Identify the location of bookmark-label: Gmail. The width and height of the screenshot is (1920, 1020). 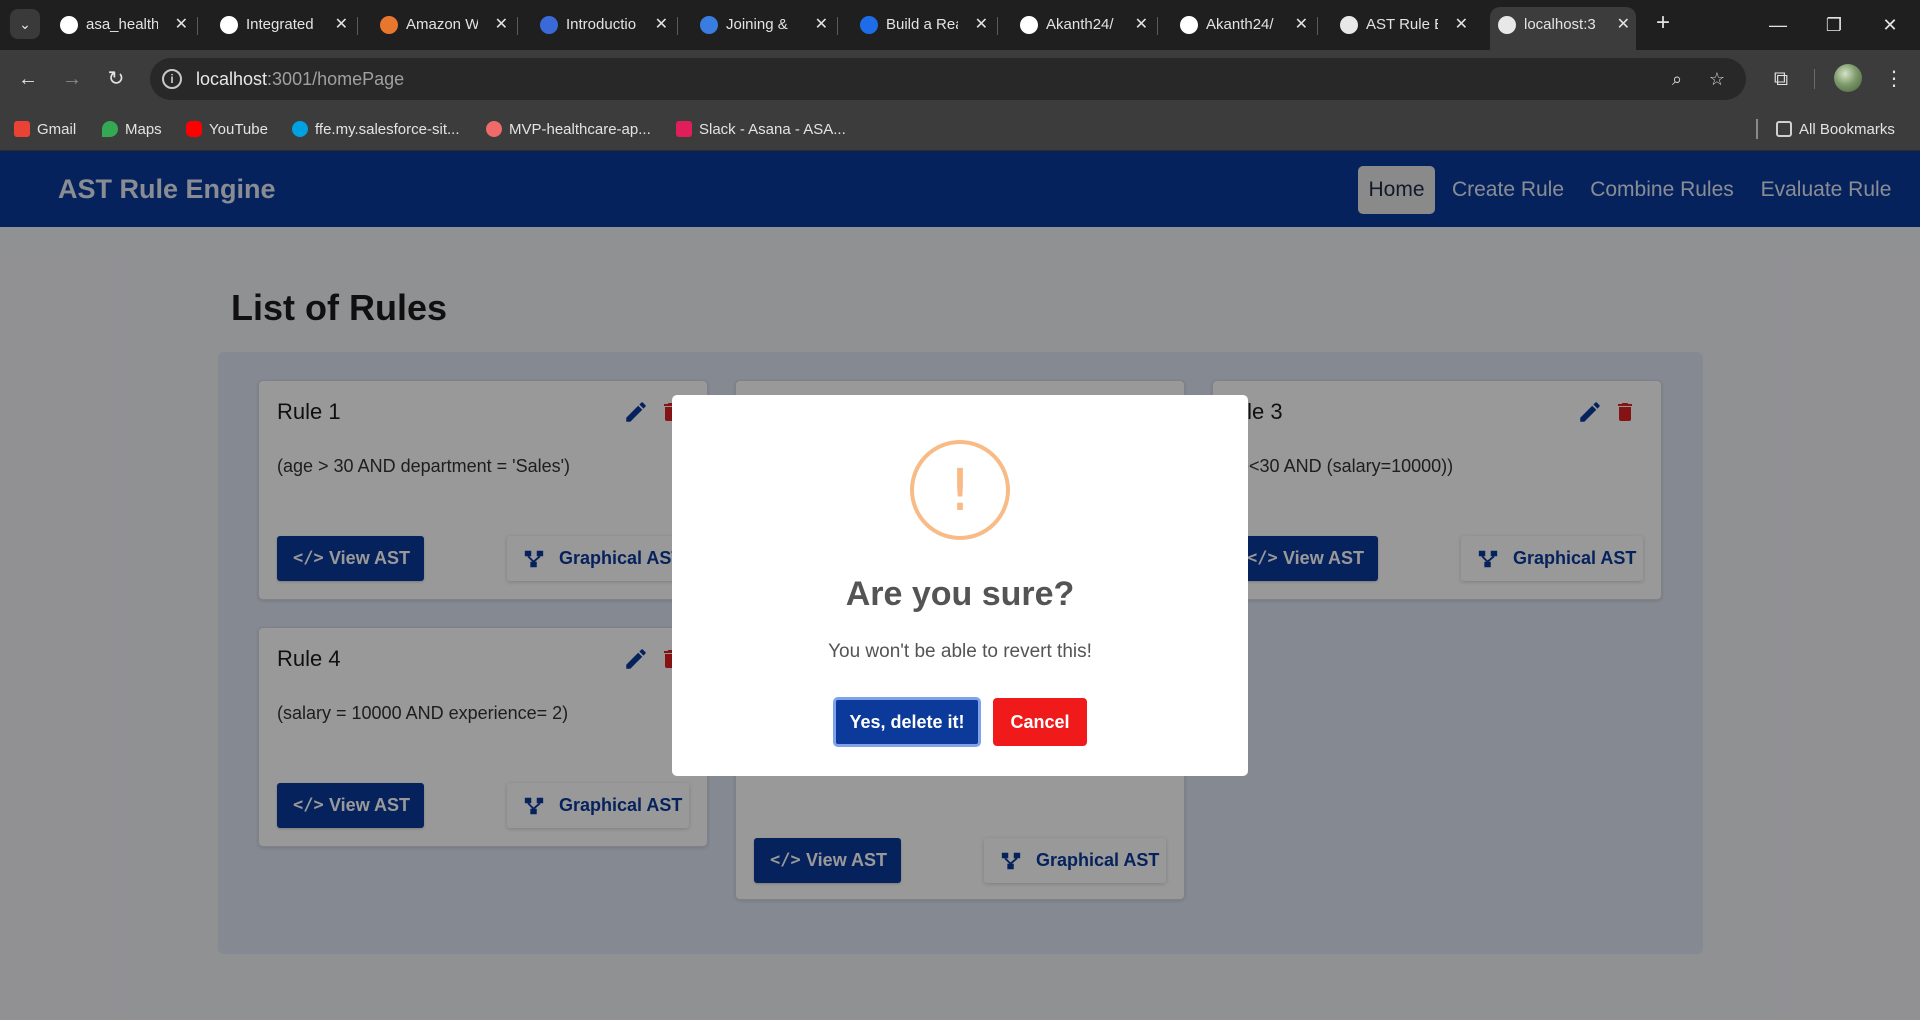
(57, 129).